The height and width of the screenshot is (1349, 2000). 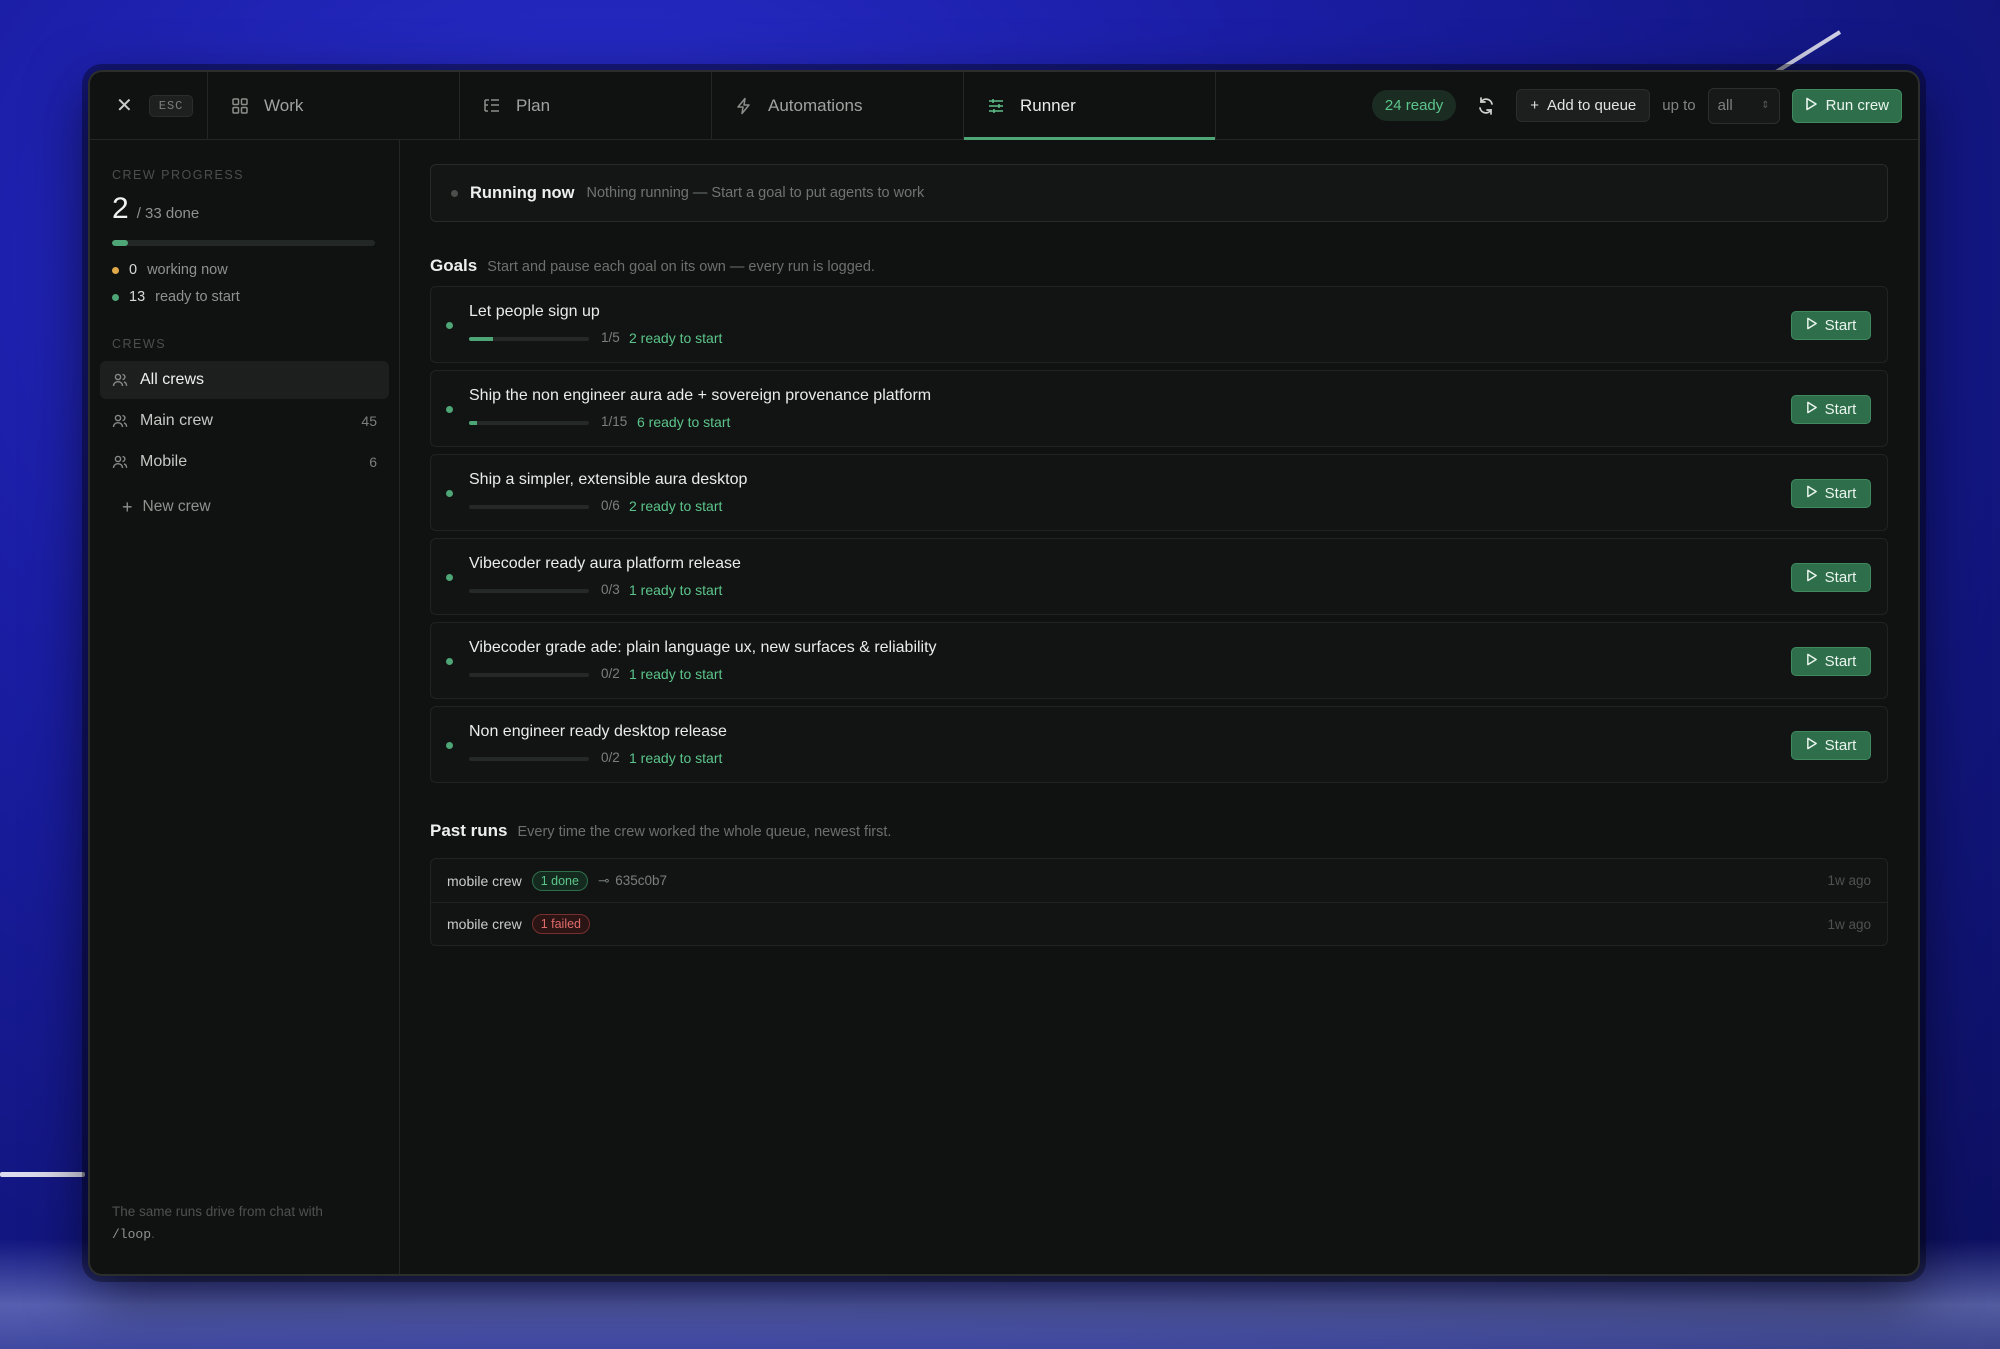 I want to click on goal-ready-count: 2 ready to start, so click(x=676, y=338).